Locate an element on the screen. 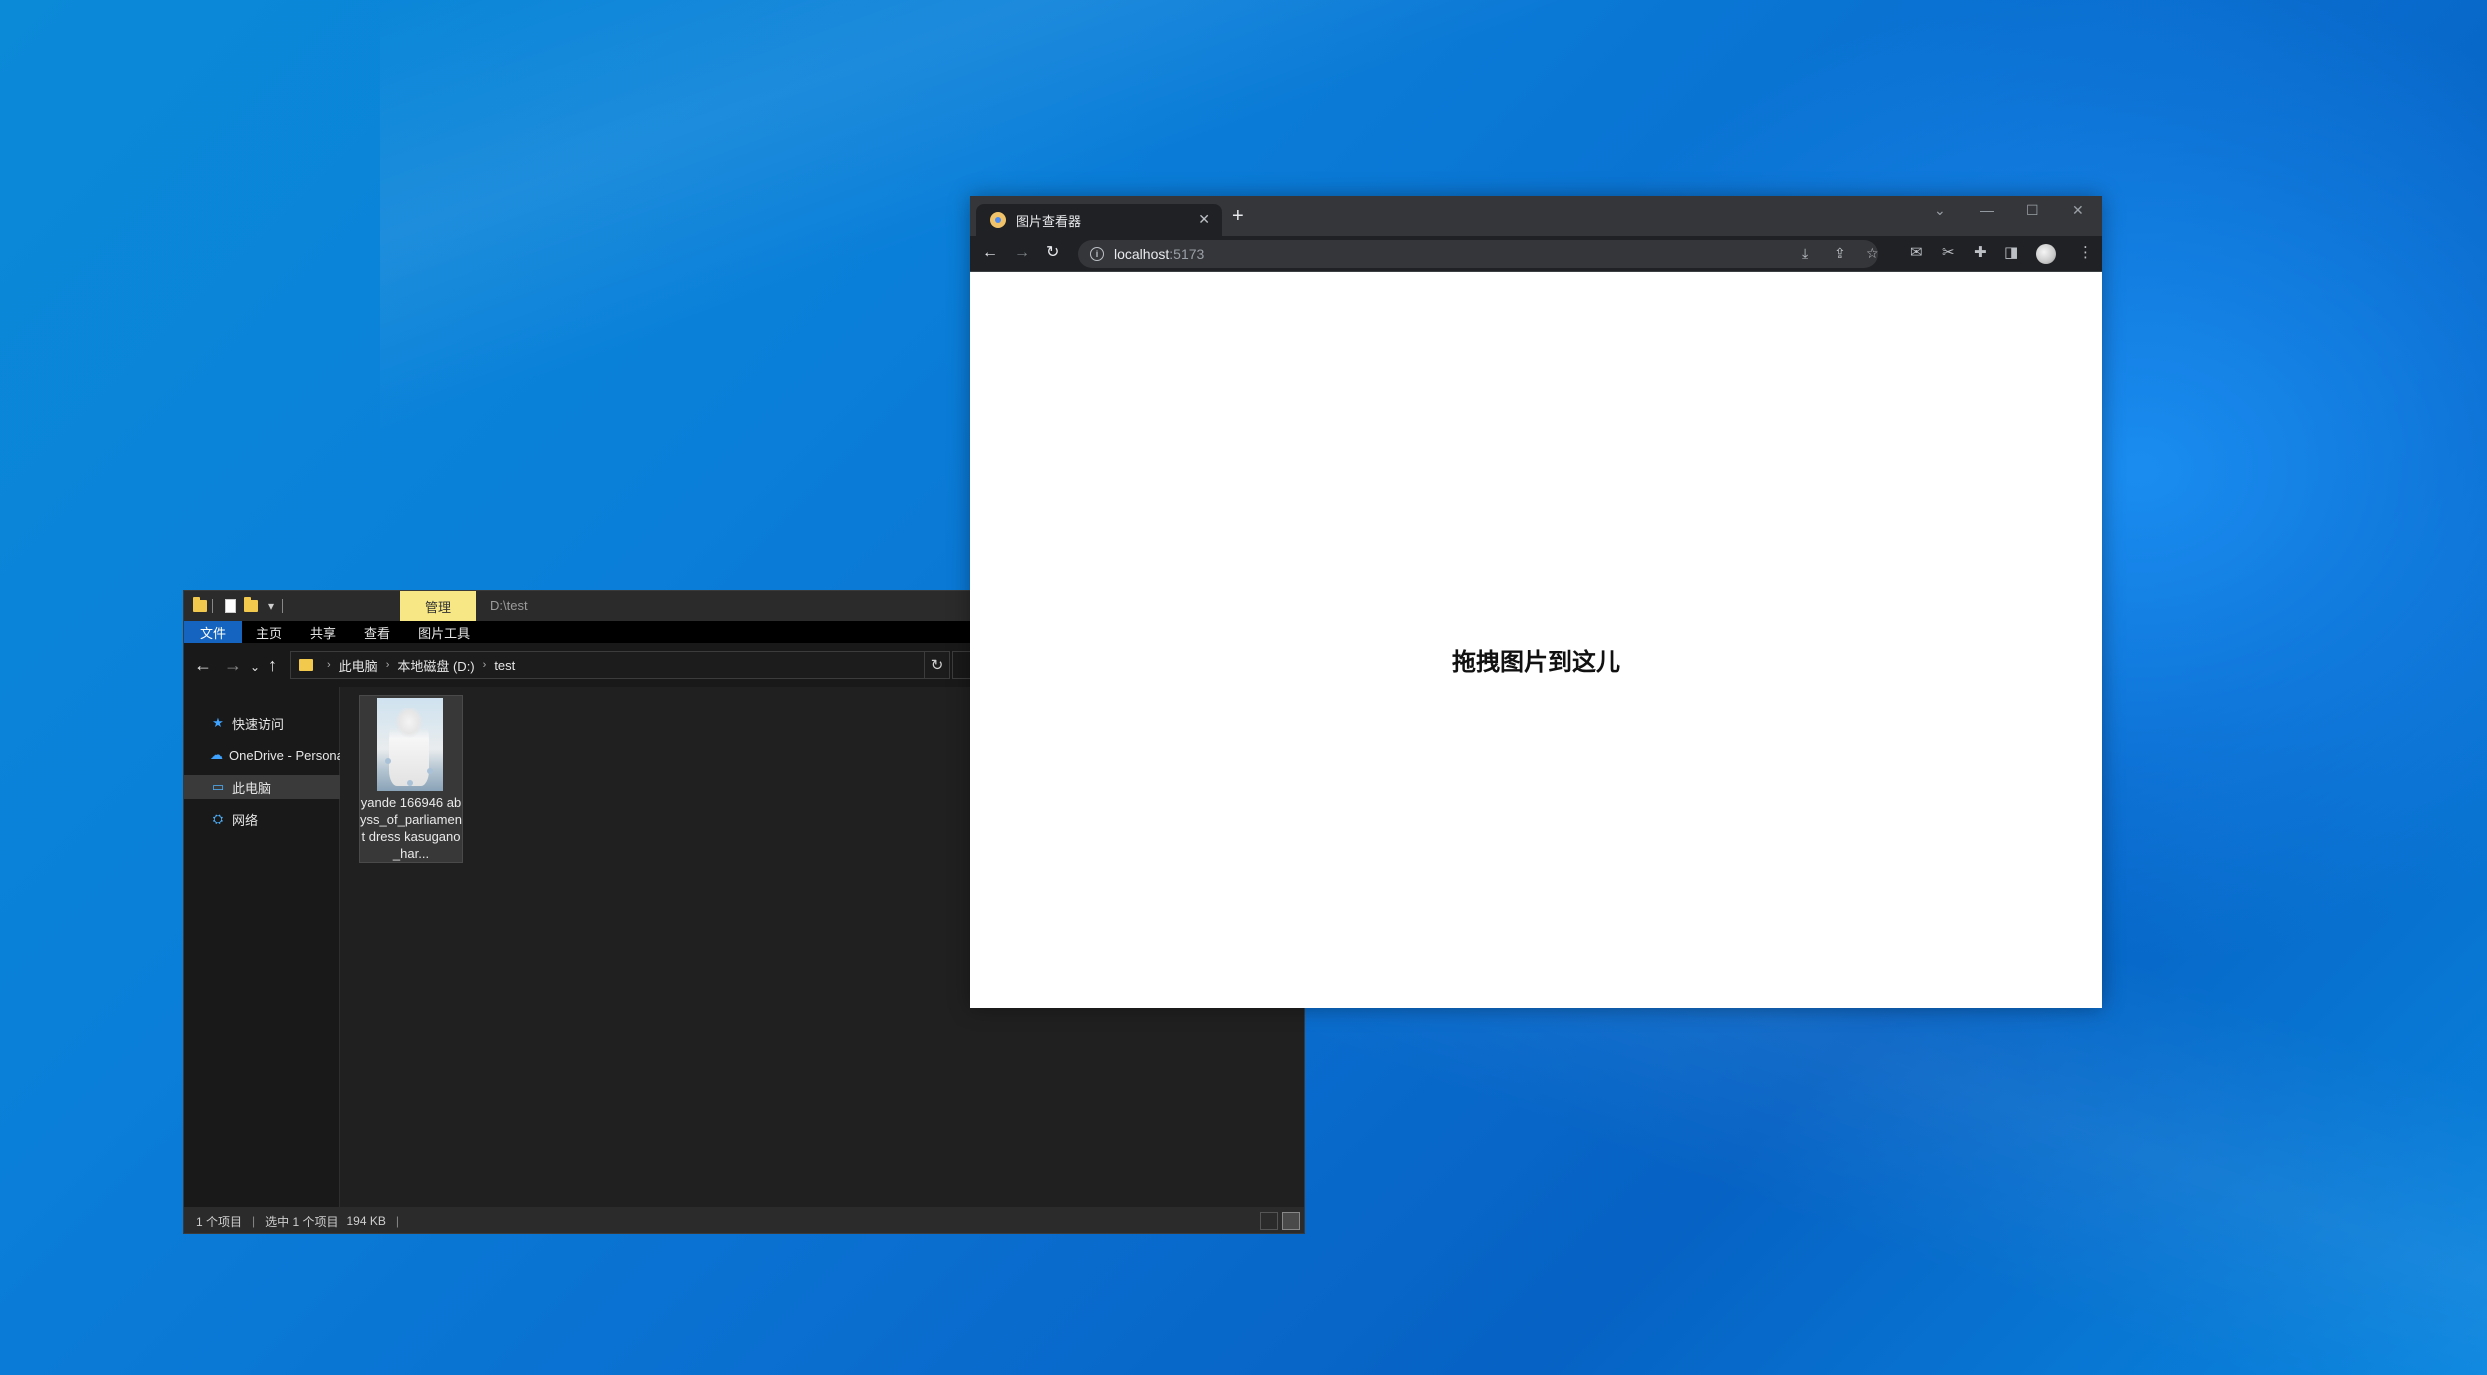 This screenshot has width=2487, height=1375. breadcrumb-this-pc: 此电脑 is located at coordinates (358, 665).